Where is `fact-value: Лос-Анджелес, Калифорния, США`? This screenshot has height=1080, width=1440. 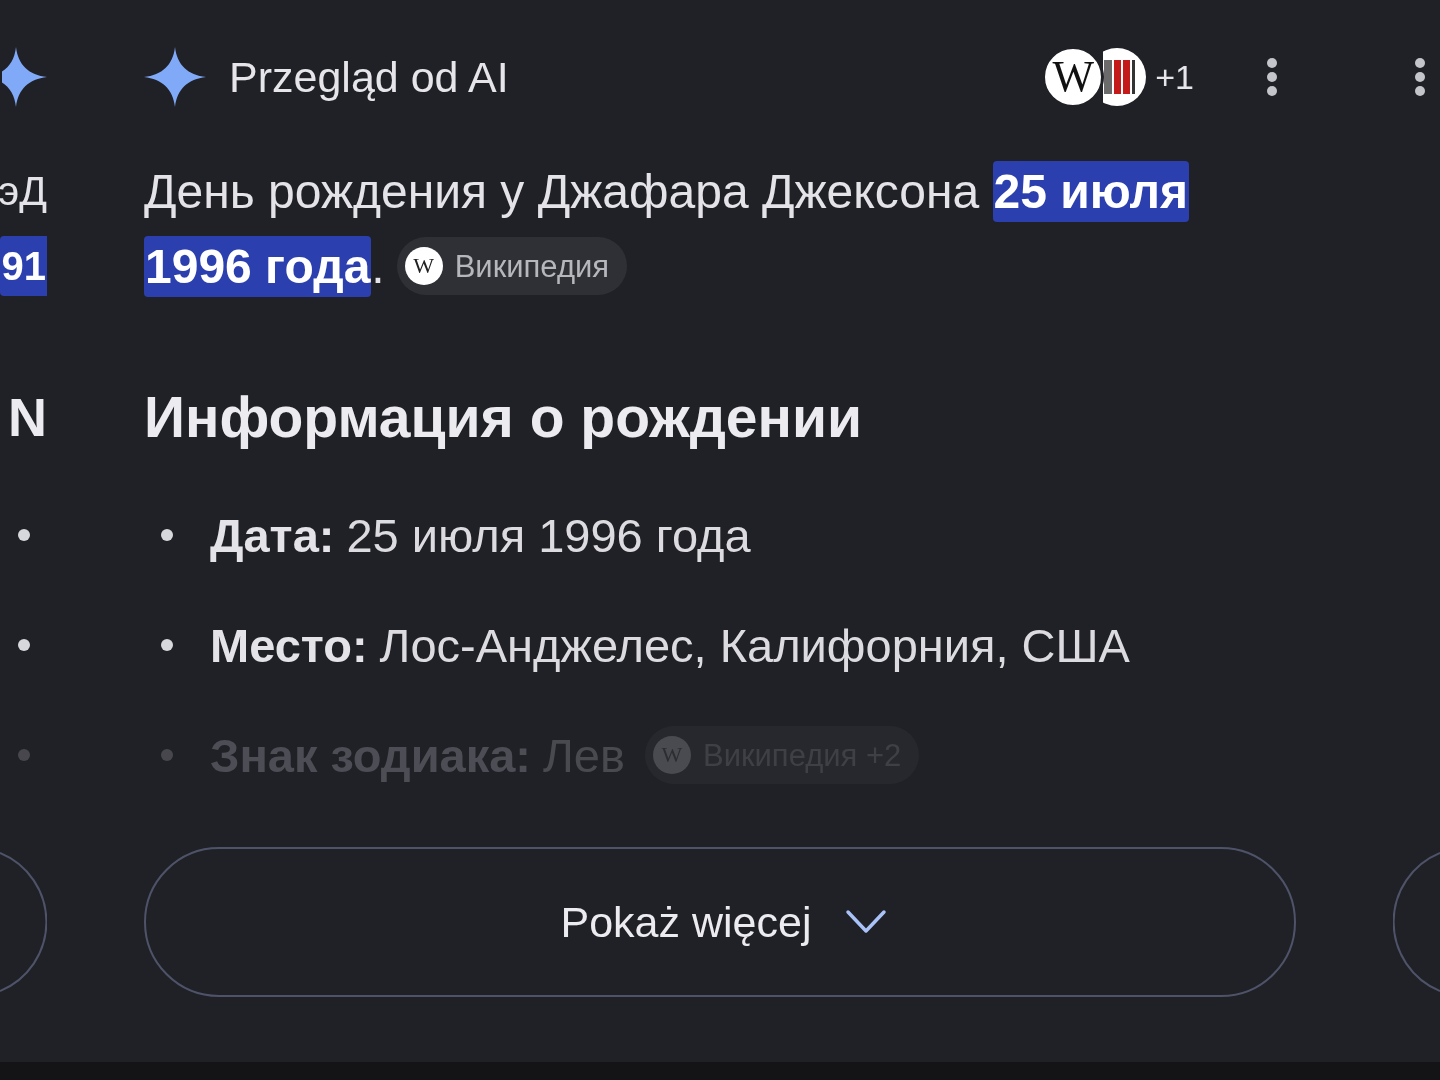 fact-value: Лос-Анджелес, Калифорния, США is located at coordinates (754, 645).